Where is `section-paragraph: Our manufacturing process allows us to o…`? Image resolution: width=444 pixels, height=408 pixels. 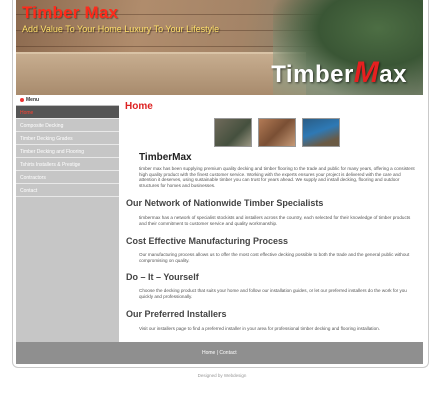 section-paragraph: Our manufacturing process allows us to o… is located at coordinates (274, 257).